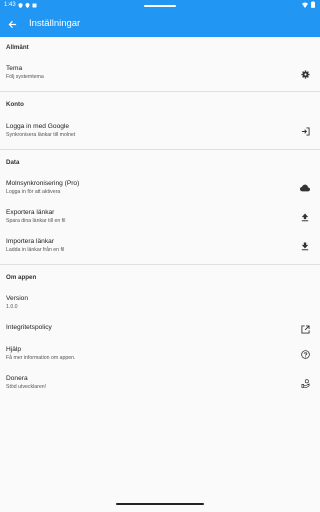 This screenshot has width=320, height=512. I want to click on settings-item-privacy: Integritetspolicy, so click(160, 331).